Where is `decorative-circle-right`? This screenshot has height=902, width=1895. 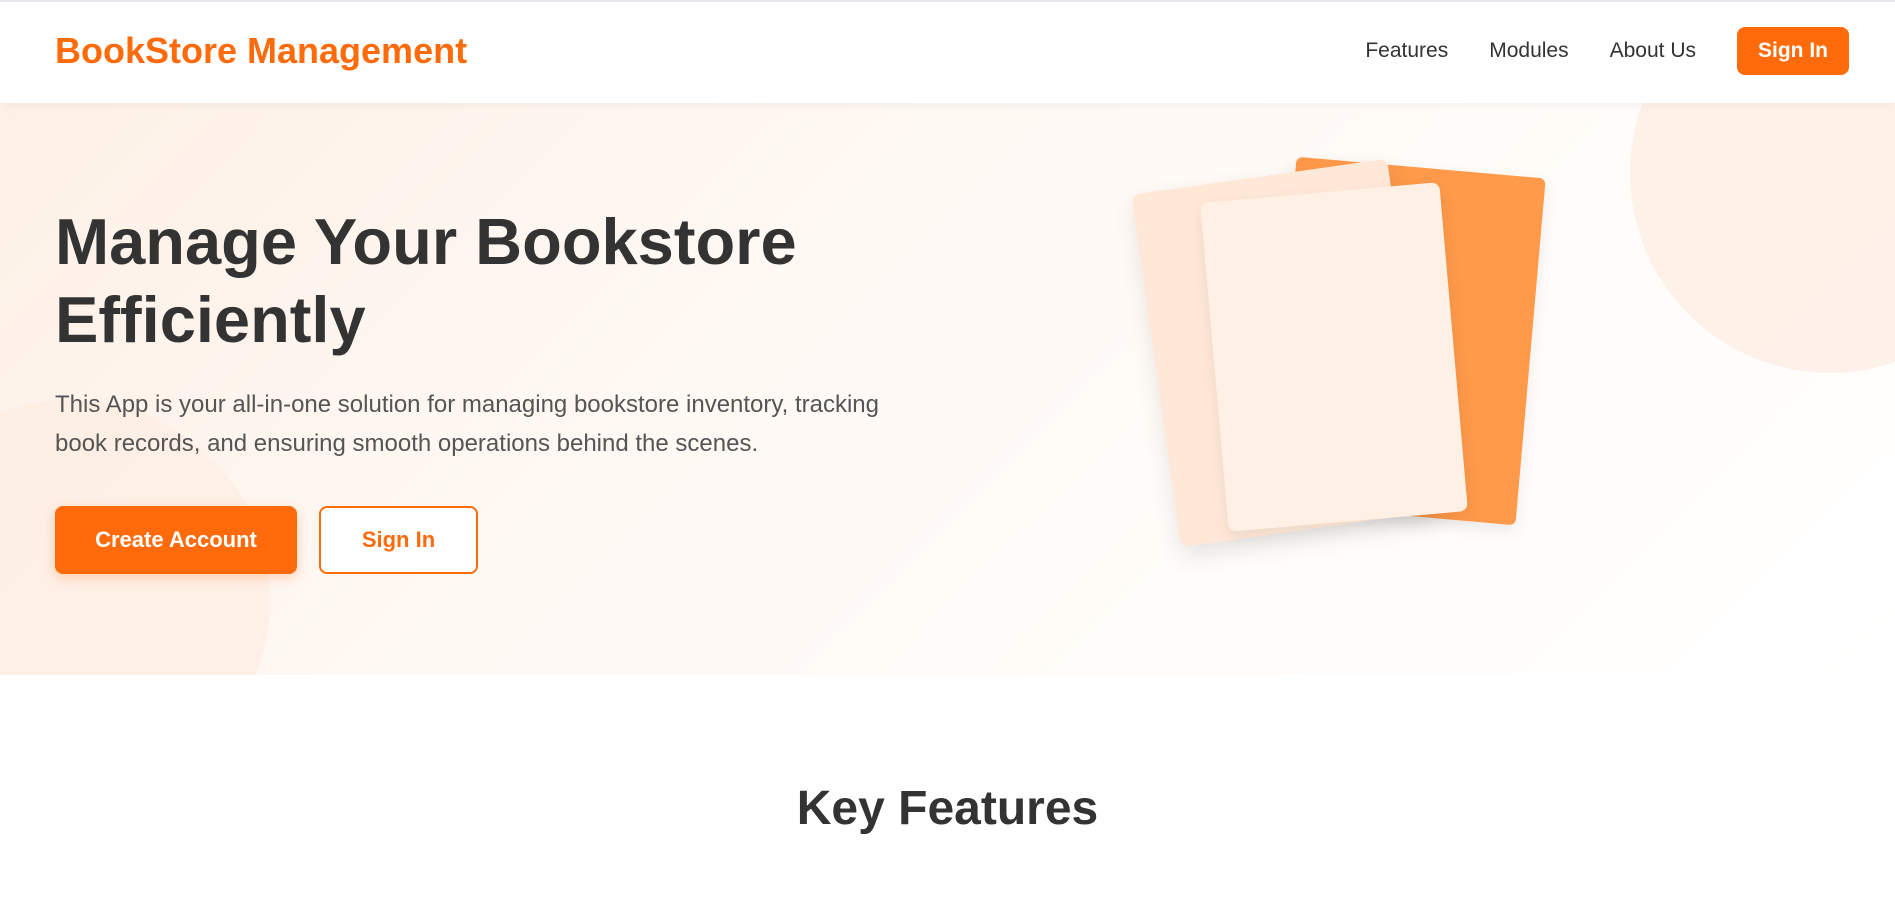
decorative-circle-right is located at coordinates (1762, 238).